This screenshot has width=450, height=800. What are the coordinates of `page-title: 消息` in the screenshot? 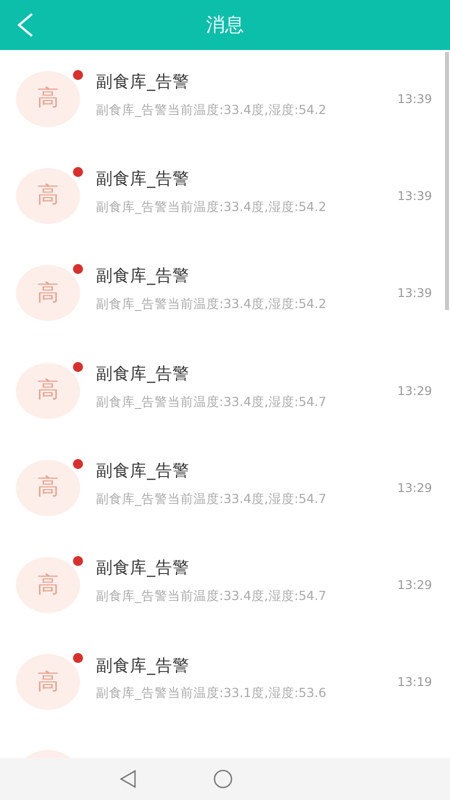 It's located at (225, 25).